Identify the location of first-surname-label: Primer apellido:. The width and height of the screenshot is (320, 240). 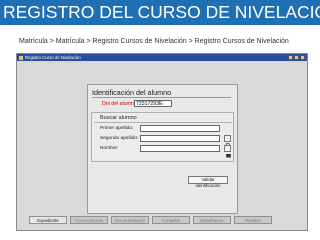
(117, 128).